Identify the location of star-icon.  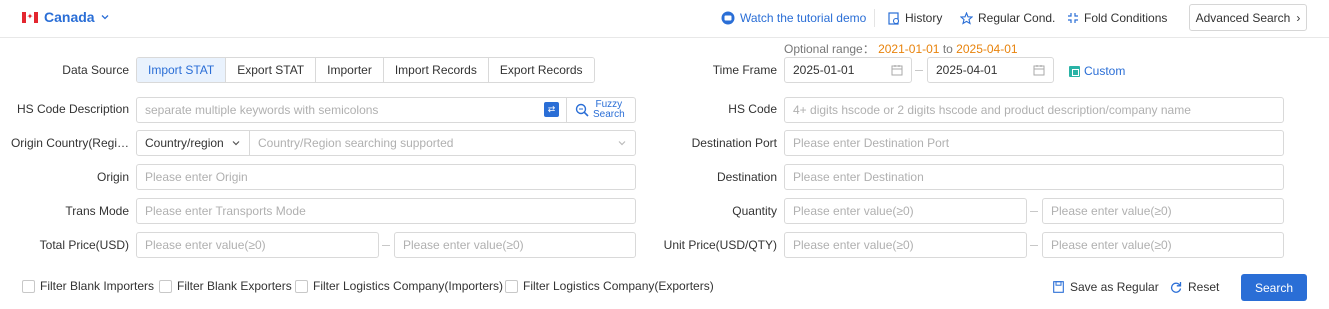
(966, 18).